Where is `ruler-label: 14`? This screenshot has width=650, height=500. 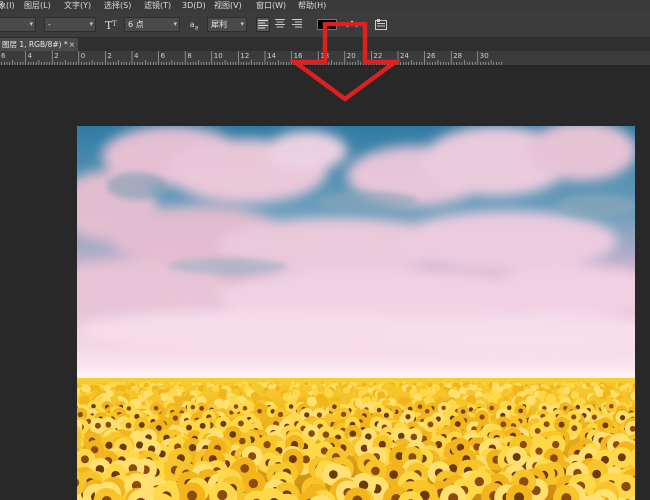
ruler-label: 14 is located at coordinates (271, 56).